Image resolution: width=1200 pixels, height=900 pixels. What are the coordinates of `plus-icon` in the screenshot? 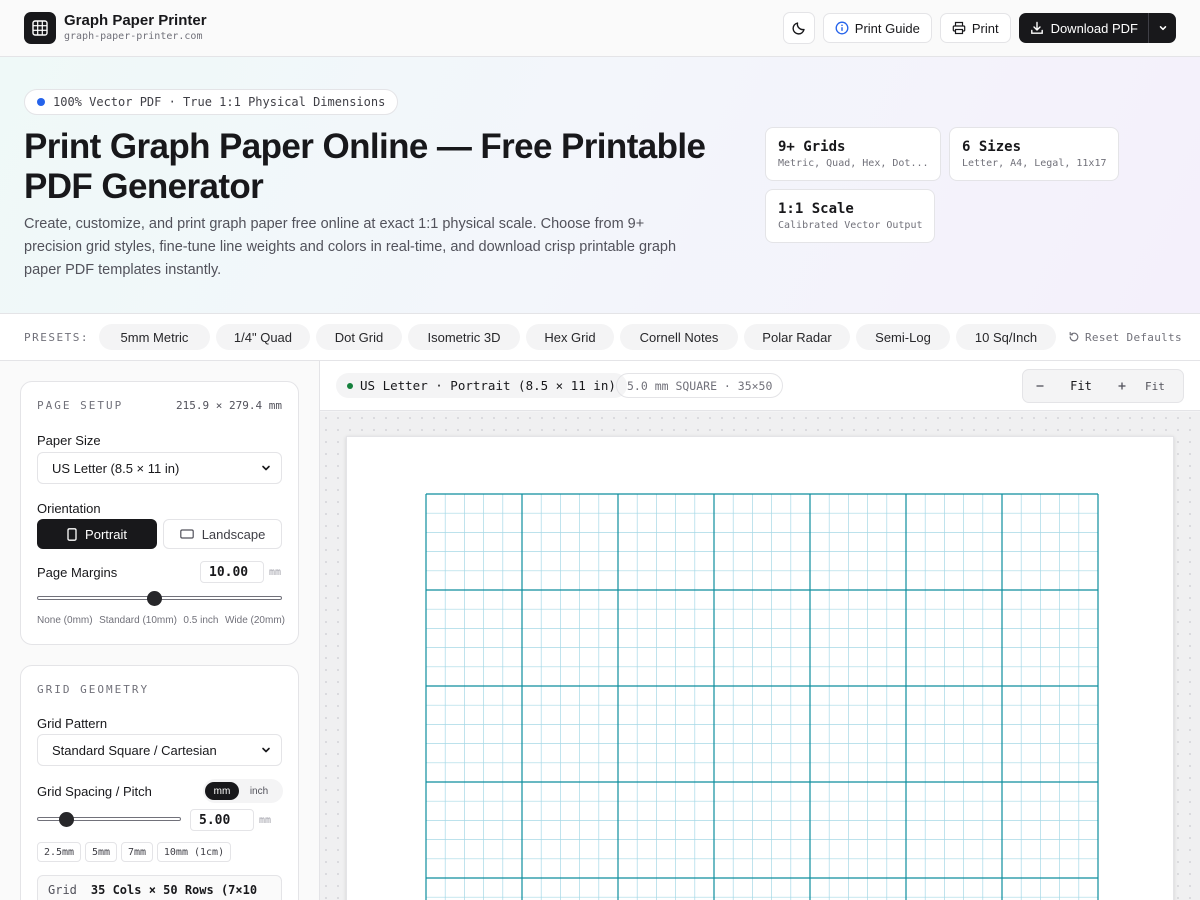 It's located at (1122, 386).